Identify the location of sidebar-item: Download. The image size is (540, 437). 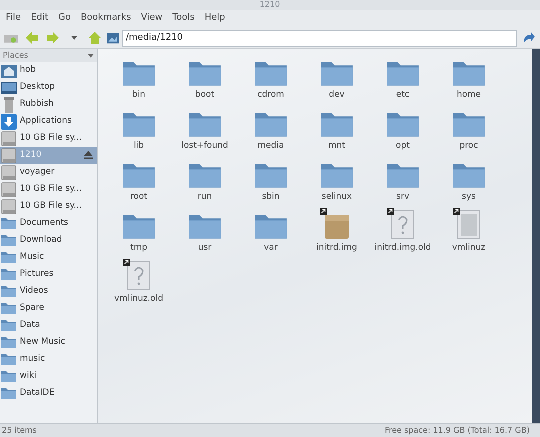
(48, 240).